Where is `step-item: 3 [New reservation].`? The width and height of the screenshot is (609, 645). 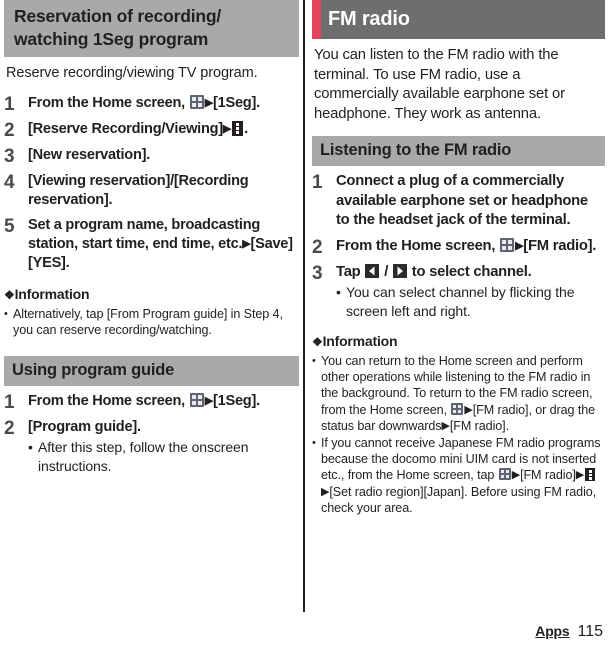 step-item: 3 [New reservation]. is located at coordinates (151, 153).